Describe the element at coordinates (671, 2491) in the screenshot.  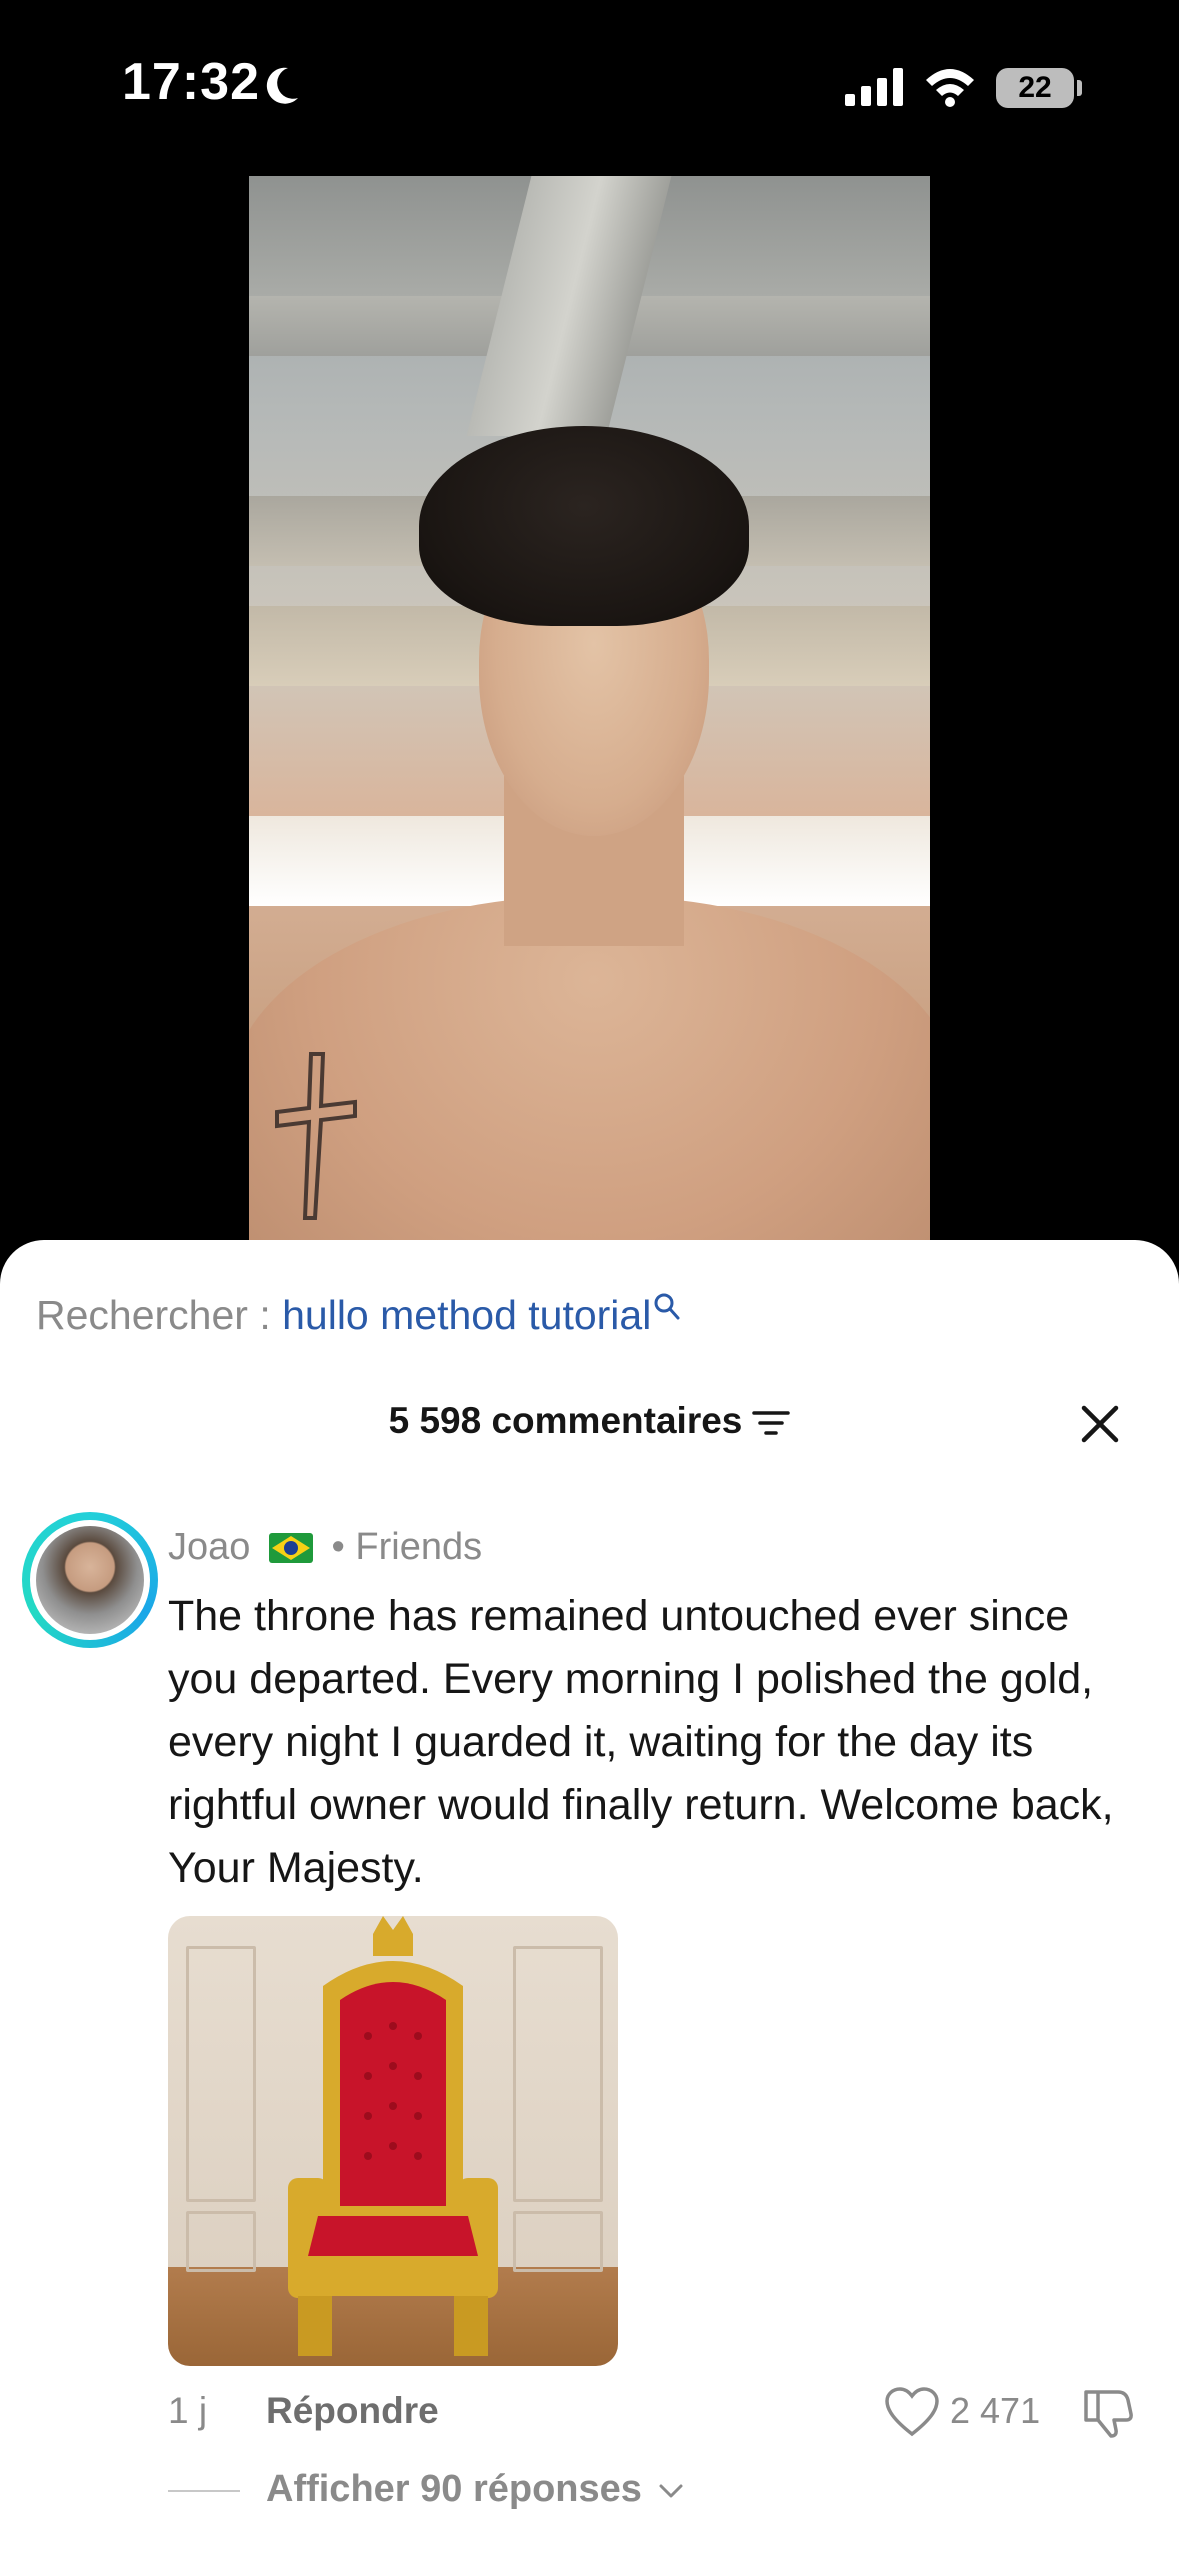
I see `chevron-down-icon` at that location.